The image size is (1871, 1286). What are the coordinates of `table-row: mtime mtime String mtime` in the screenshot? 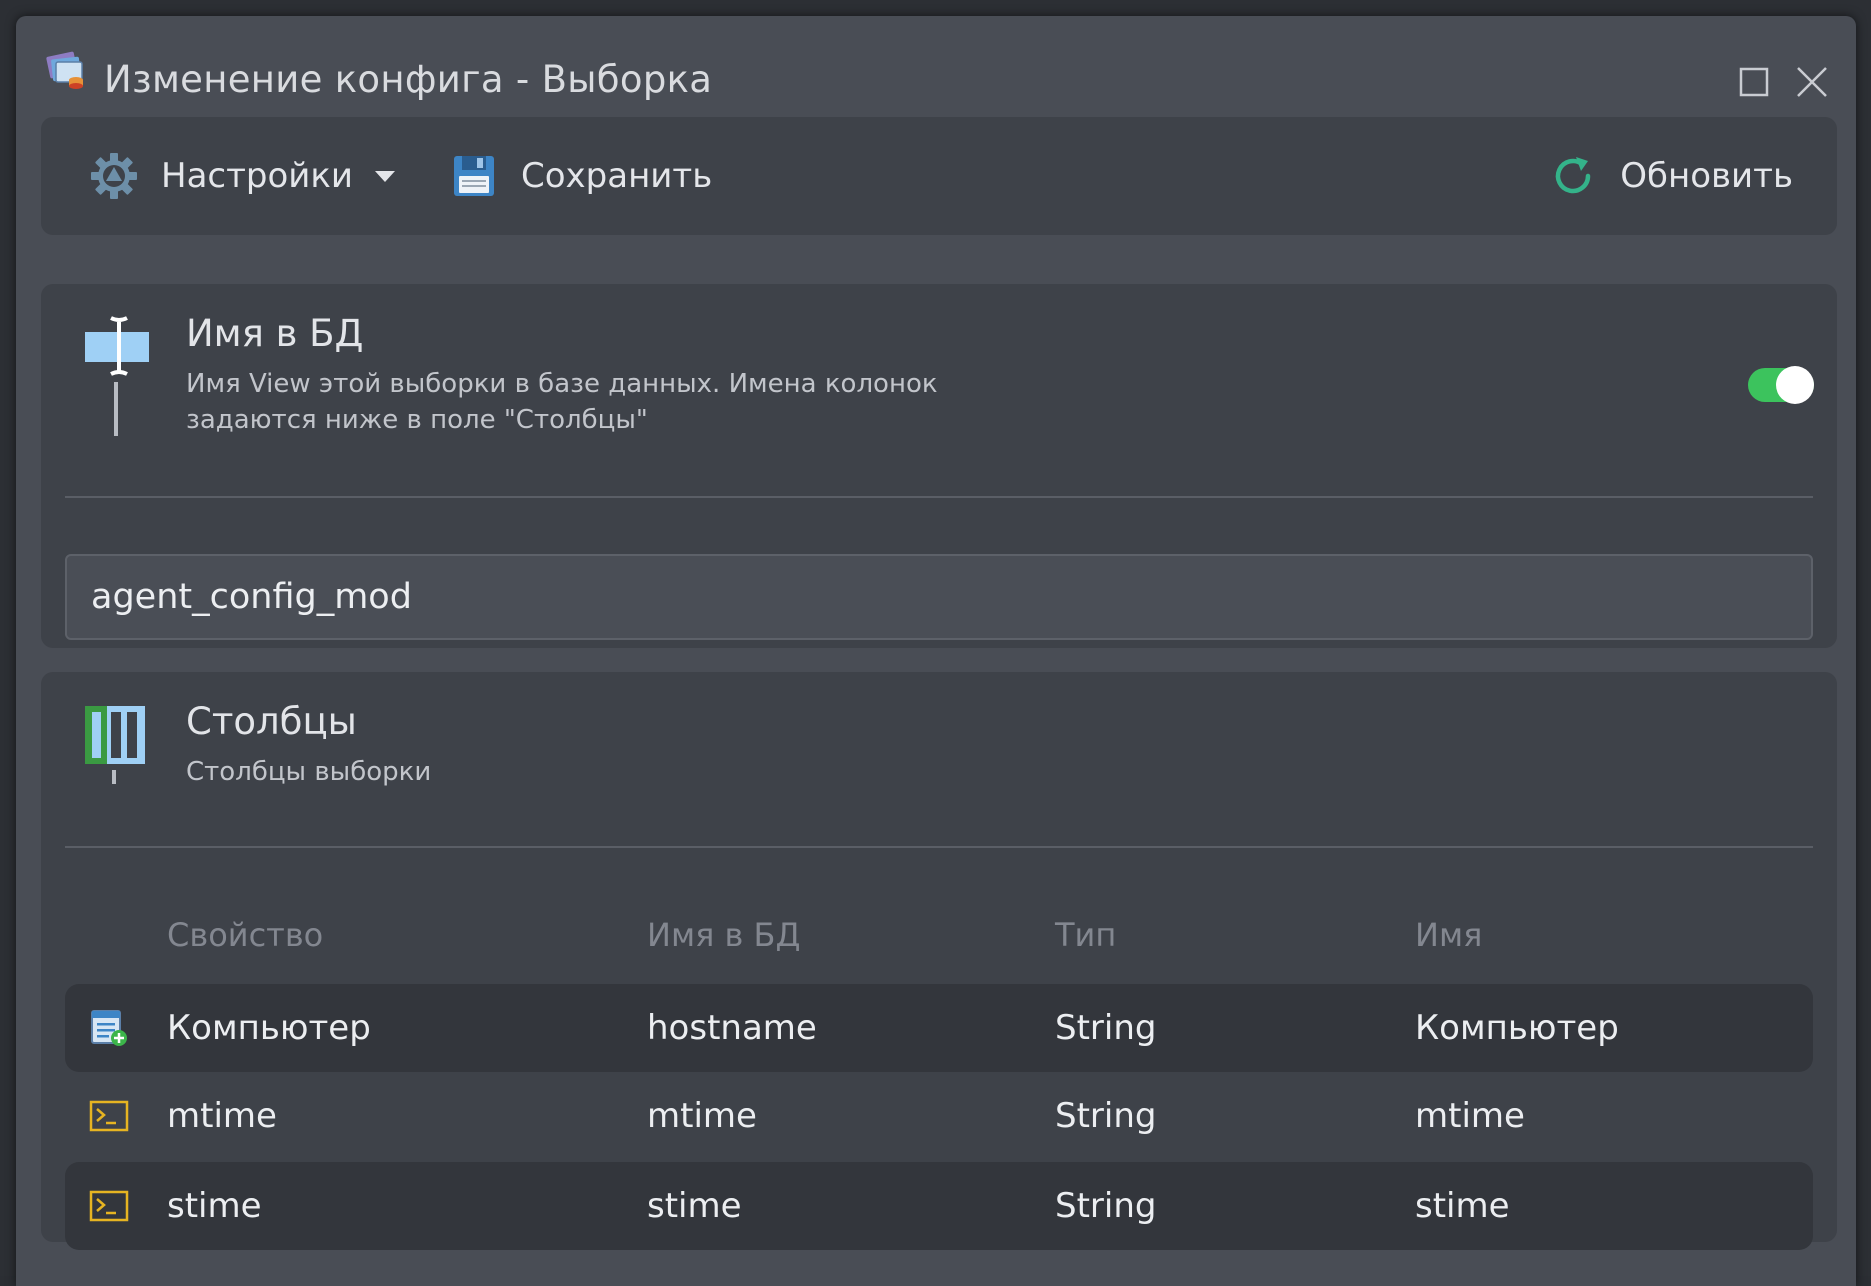 It's located at (939, 1116).